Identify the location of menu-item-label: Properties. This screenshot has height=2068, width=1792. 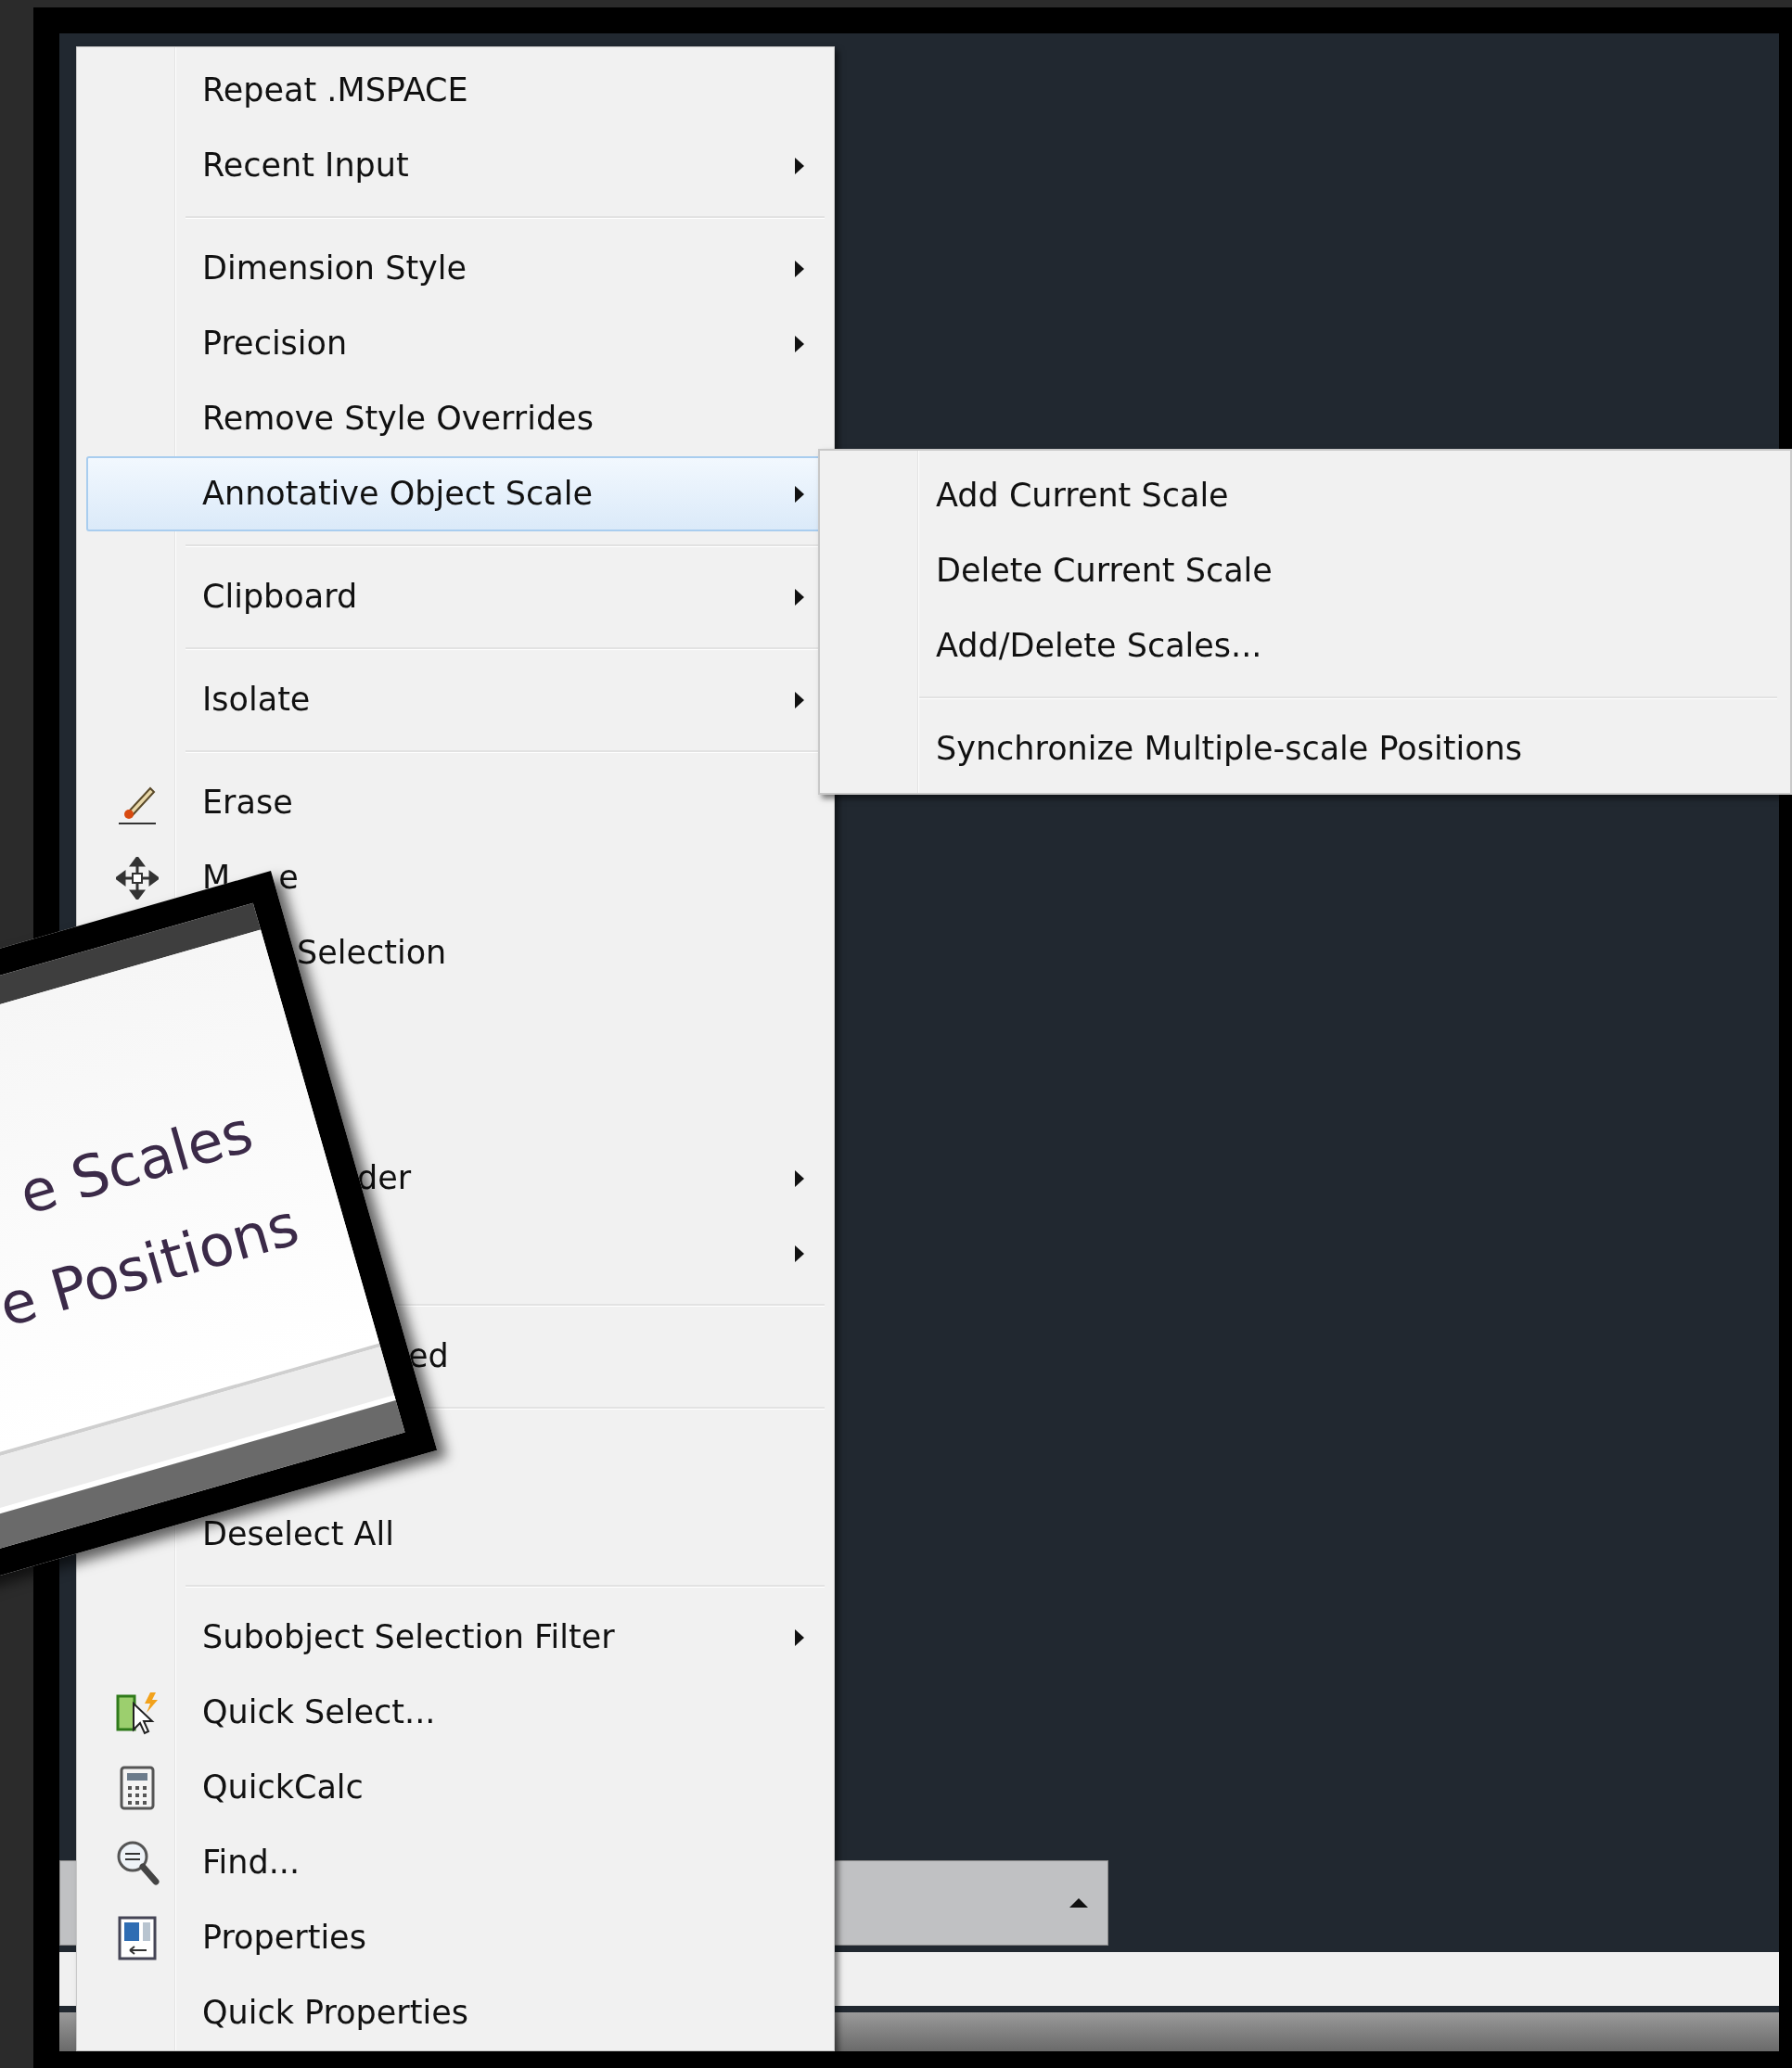
(284, 1938).